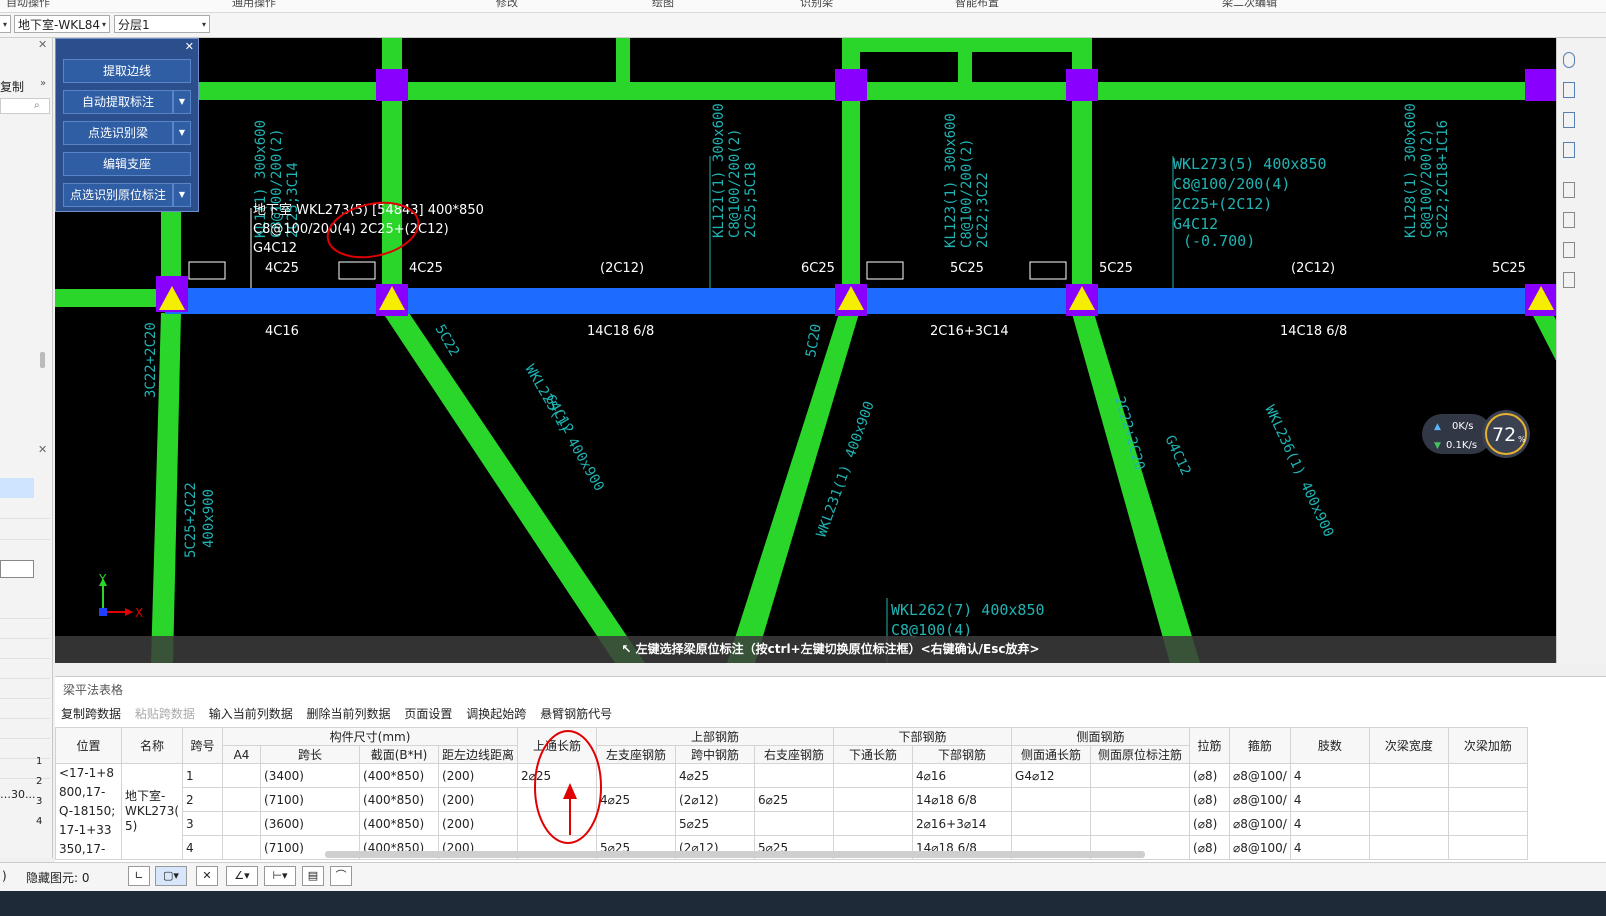 Image resolution: width=1606 pixels, height=916 pixels. I want to click on pick-original-label-button: 点选识别原位标注, so click(118, 195).